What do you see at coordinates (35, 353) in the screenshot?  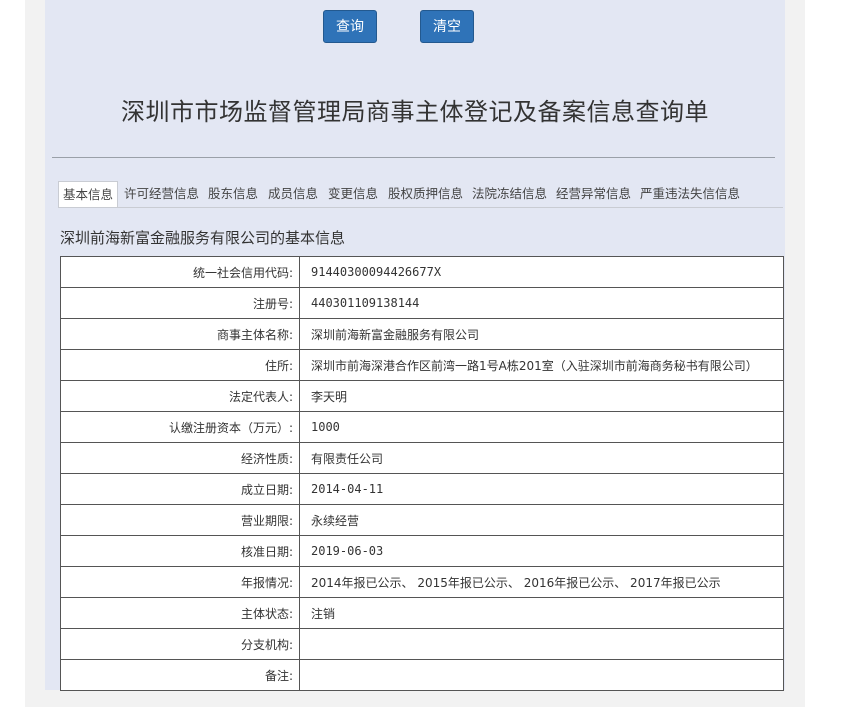 I see `left-margin-band` at bounding box center [35, 353].